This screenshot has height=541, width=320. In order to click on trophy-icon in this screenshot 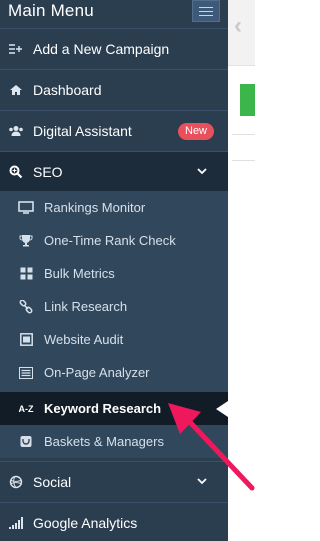, I will do `click(26, 240)`.